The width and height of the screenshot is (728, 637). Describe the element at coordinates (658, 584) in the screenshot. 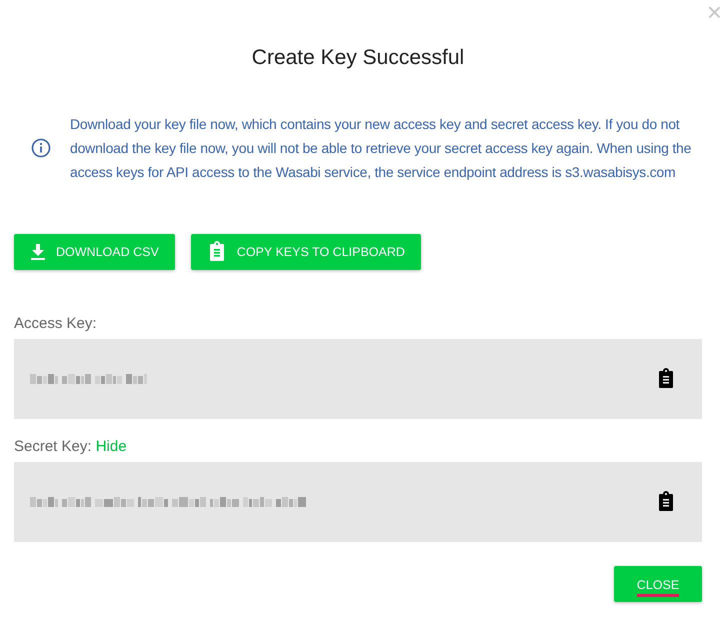

I see `close-button: CLOSE` at that location.